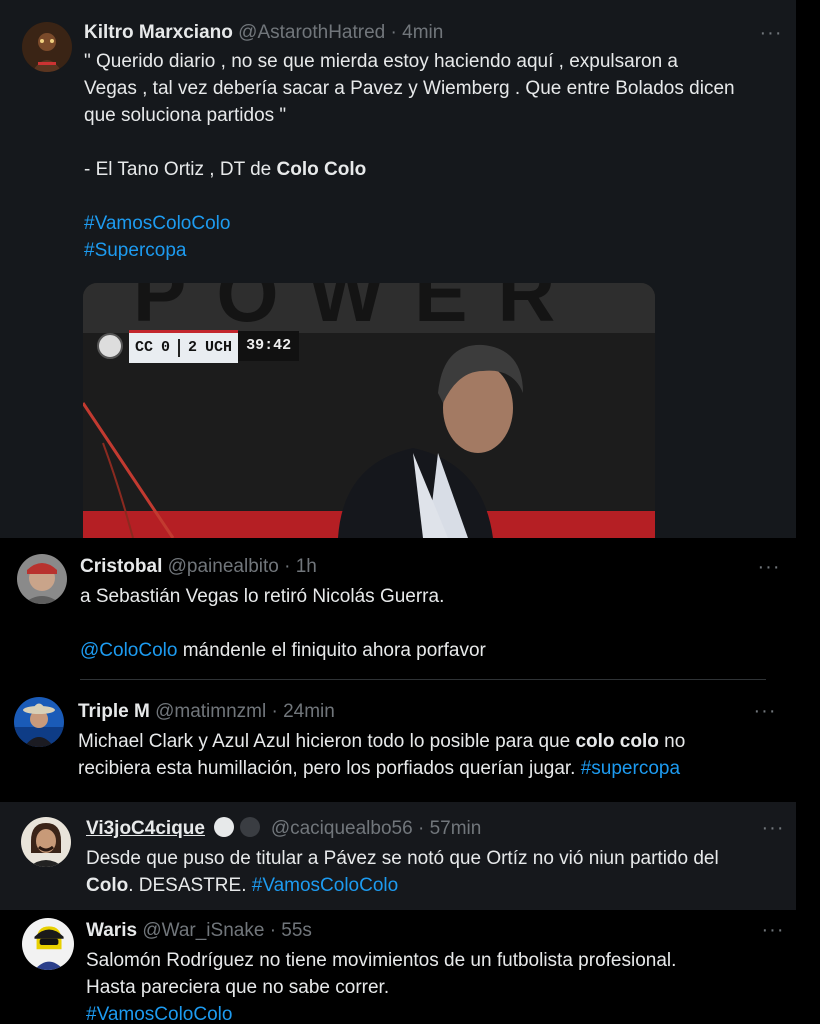  I want to click on text-span: . DESASTRE., so click(190, 885).